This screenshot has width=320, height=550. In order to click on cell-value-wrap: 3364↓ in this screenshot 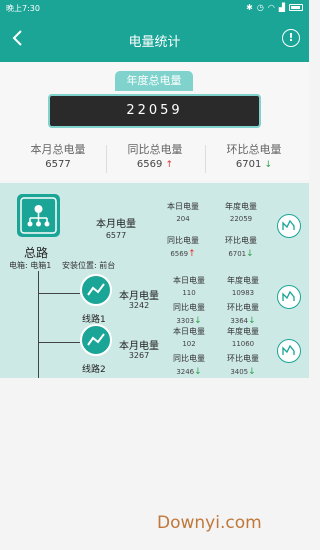, I will do `click(243, 321)`.